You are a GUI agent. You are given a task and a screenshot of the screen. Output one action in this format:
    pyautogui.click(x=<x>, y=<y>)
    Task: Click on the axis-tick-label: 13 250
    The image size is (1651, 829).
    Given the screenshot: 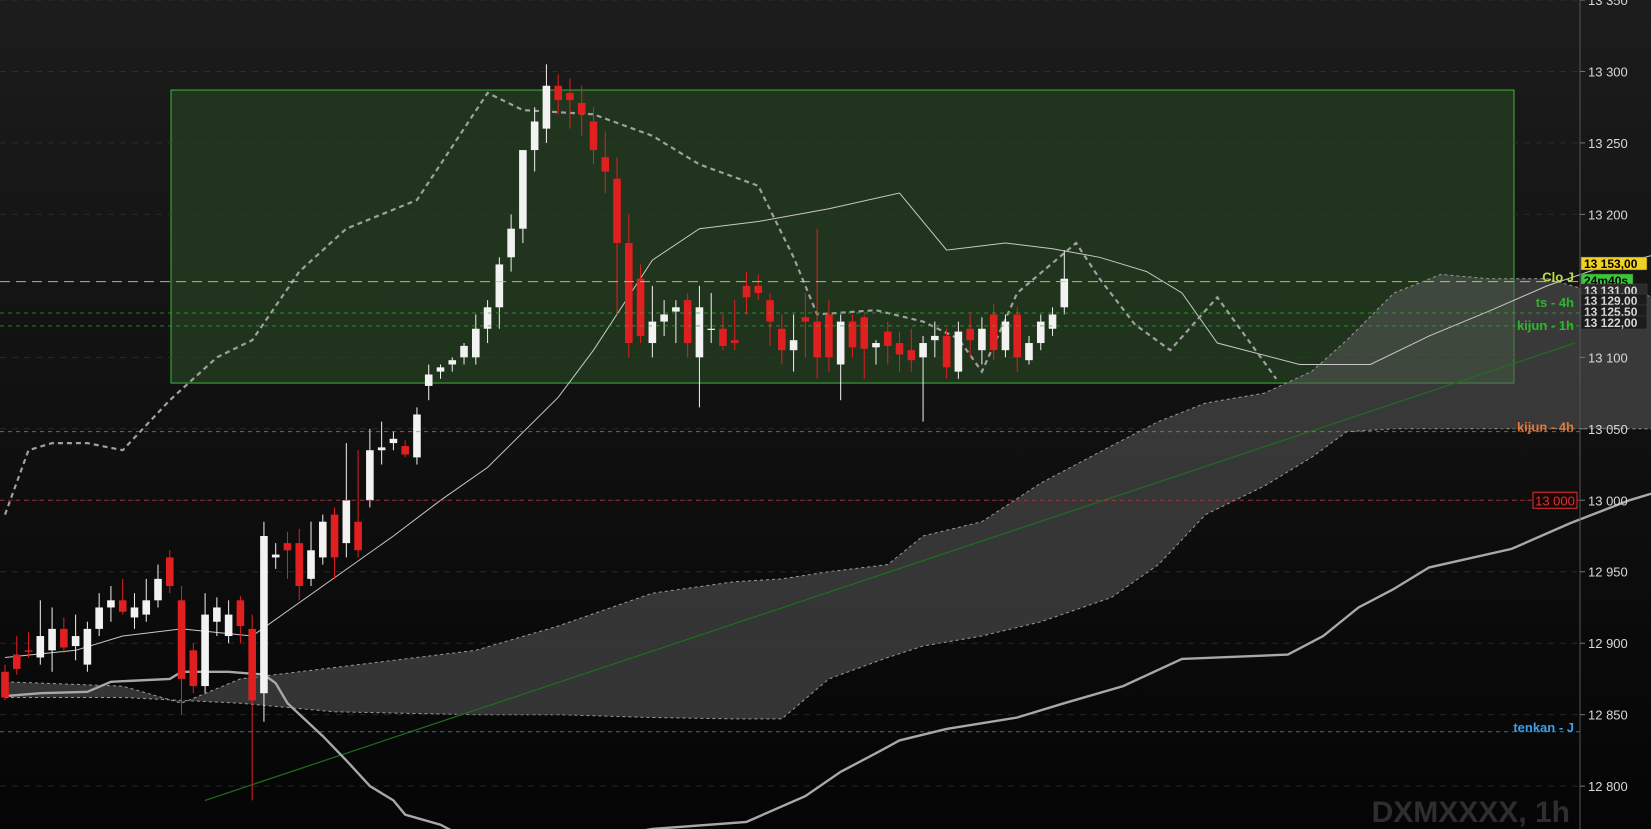 What is the action you would take?
    pyautogui.click(x=1608, y=143)
    